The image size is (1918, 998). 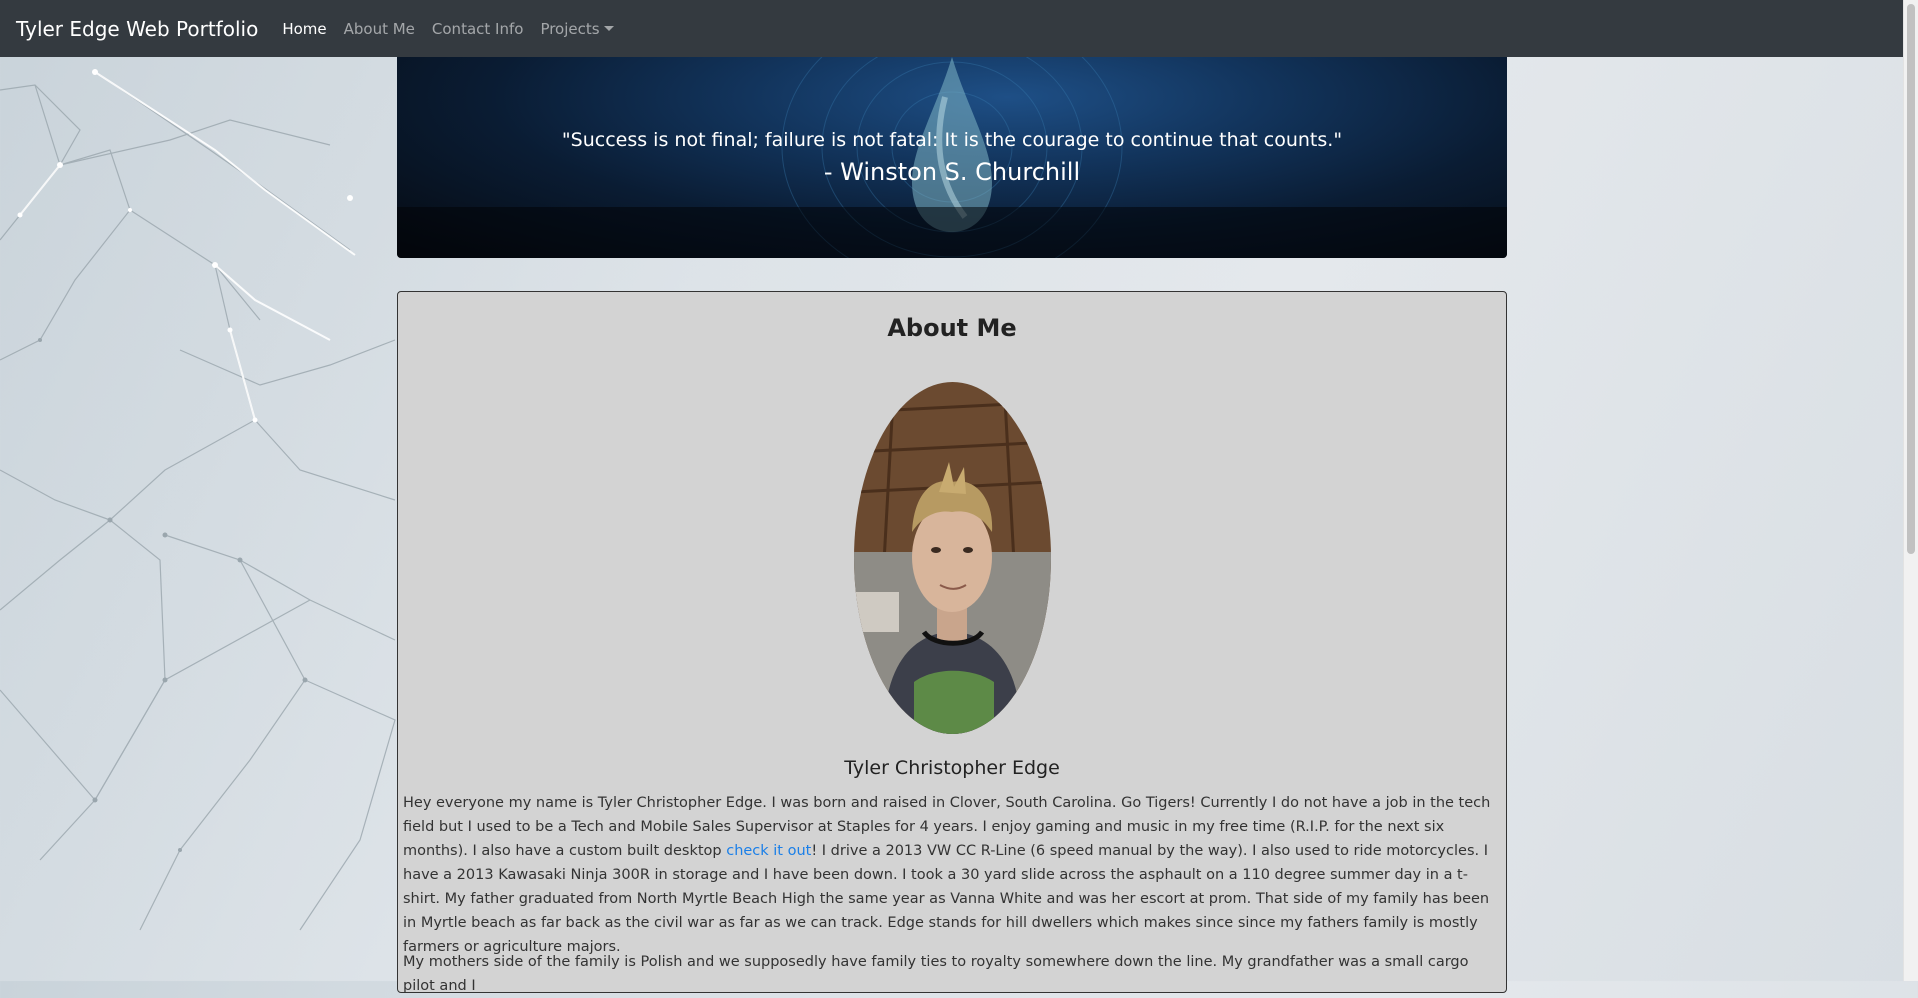 What do you see at coordinates (952, 328) in the screenshot?
I see `about-me-heading: About Me` at bounding box center [952, 328].